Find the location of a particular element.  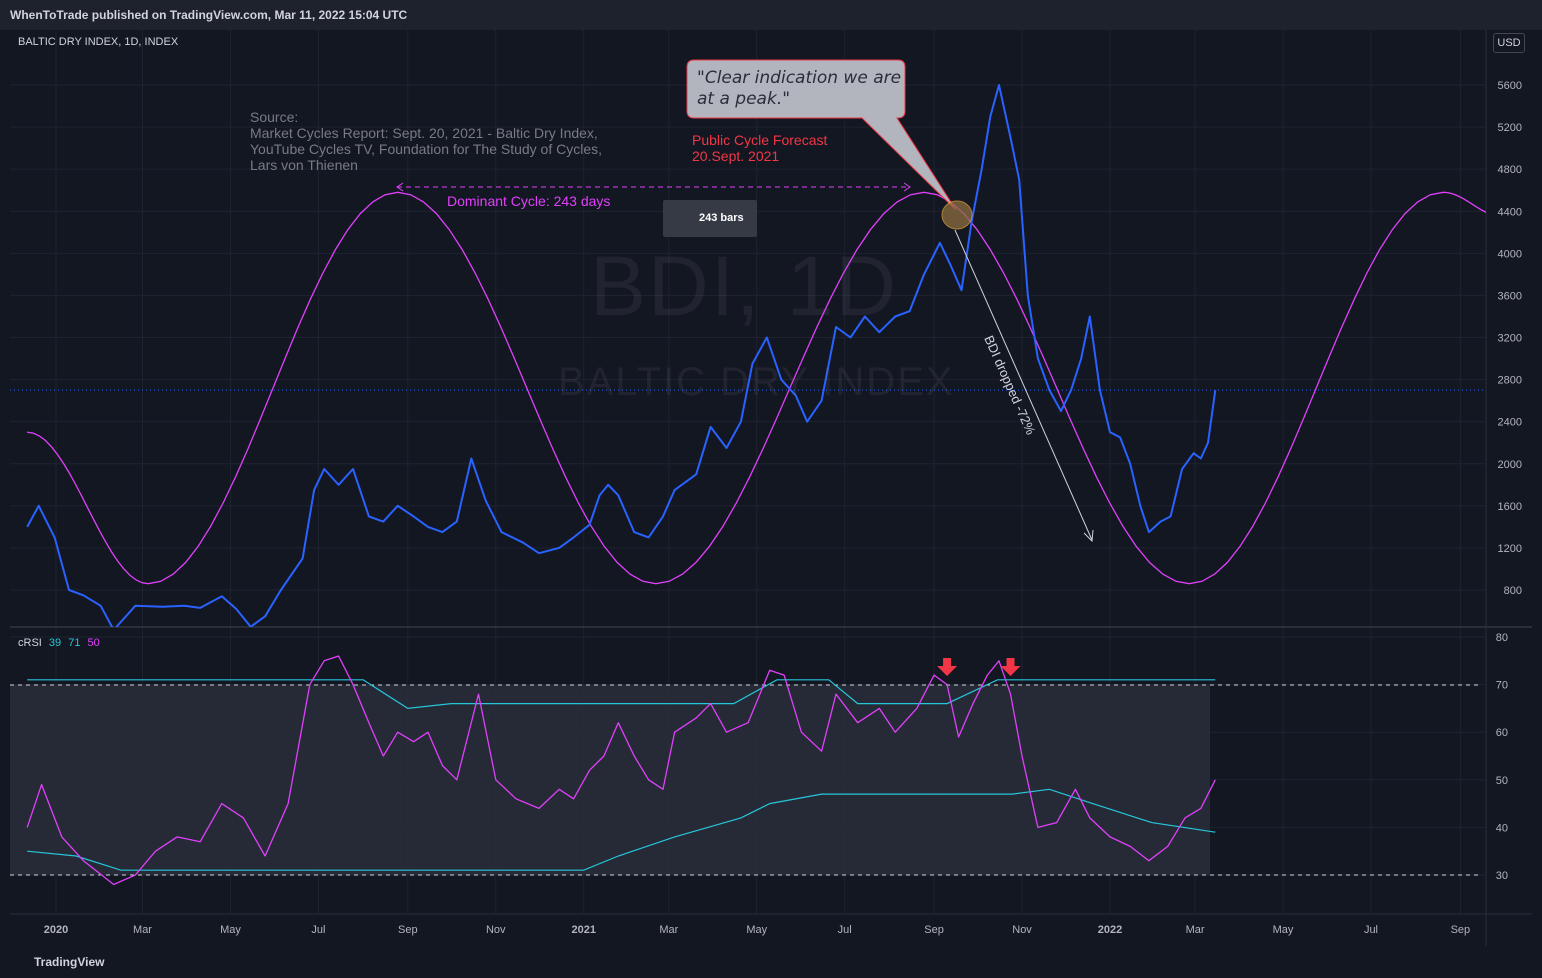

crsi-legend: cRSI 39 71 50 is located at coordinates (59, 643).